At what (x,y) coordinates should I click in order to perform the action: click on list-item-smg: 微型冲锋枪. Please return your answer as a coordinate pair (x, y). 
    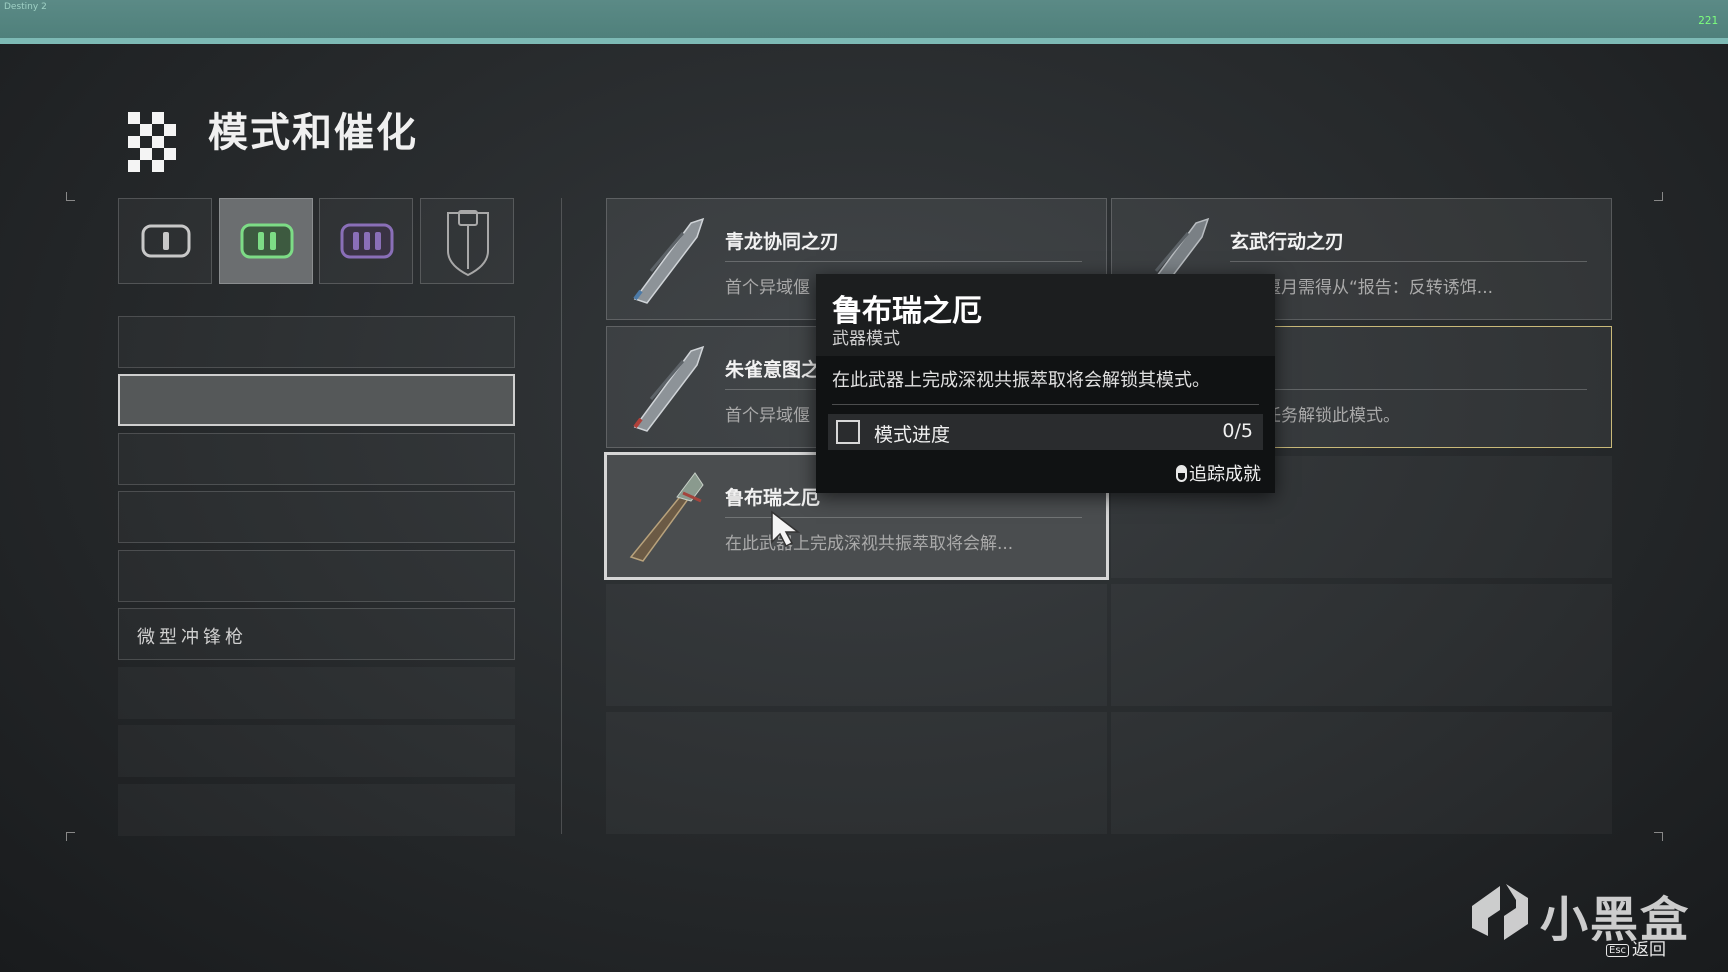
    Looking at the image, I should click on (316, 634).